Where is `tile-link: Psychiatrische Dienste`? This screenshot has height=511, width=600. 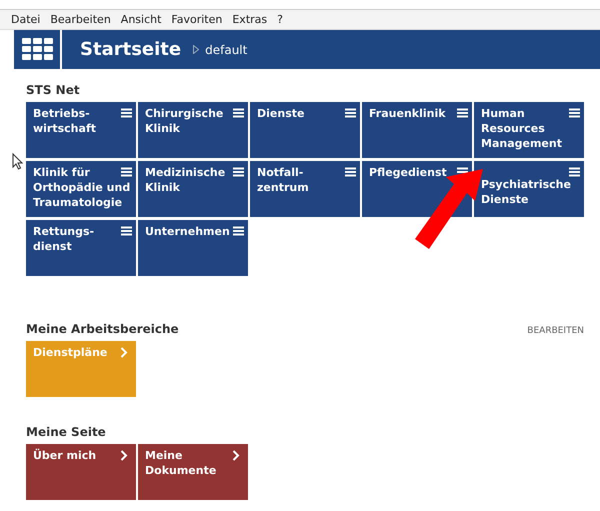
tile-link: Psychiatrische Dienste is located at coordinates (529, 189).